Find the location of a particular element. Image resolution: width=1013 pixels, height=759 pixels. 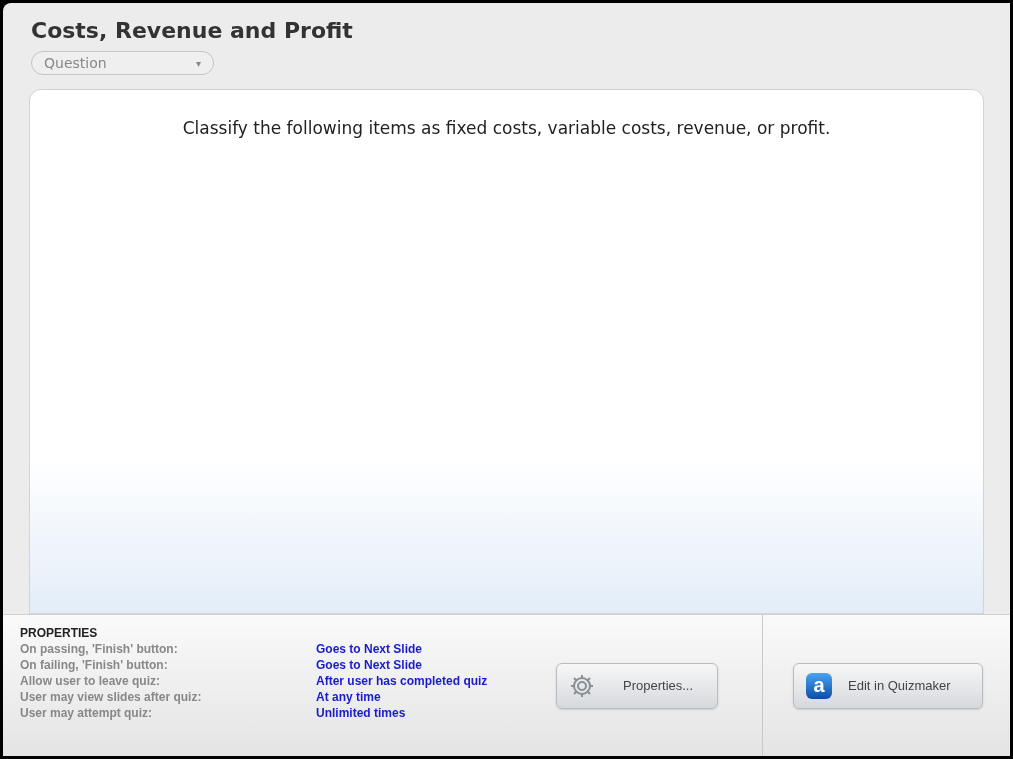

app-logo-icon: a is located at coordinates (819, 685).